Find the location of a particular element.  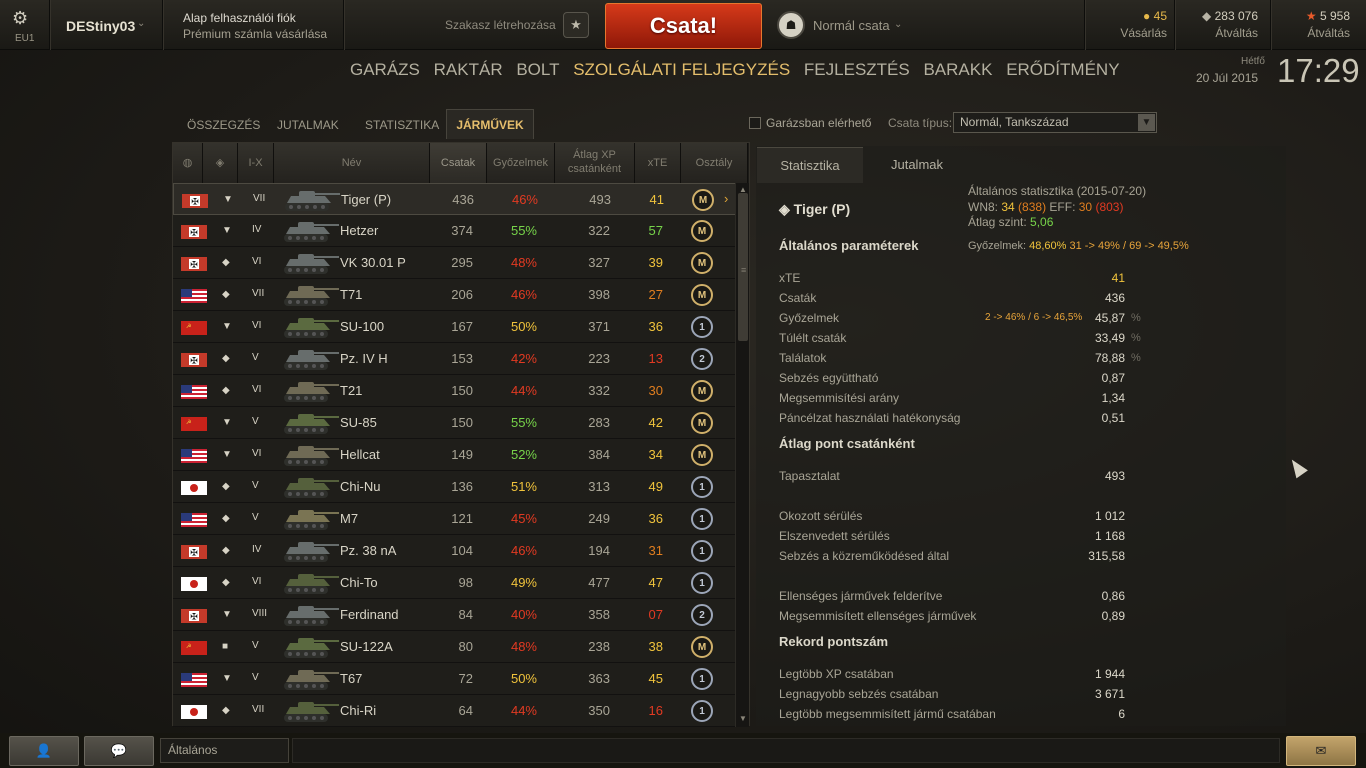

header-class: Osztály is located at coordinates (714, 163).